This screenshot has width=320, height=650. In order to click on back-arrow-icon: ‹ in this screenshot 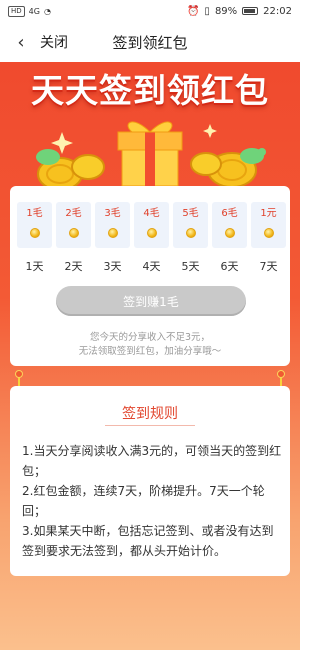, I will do `click(21, 42)`.